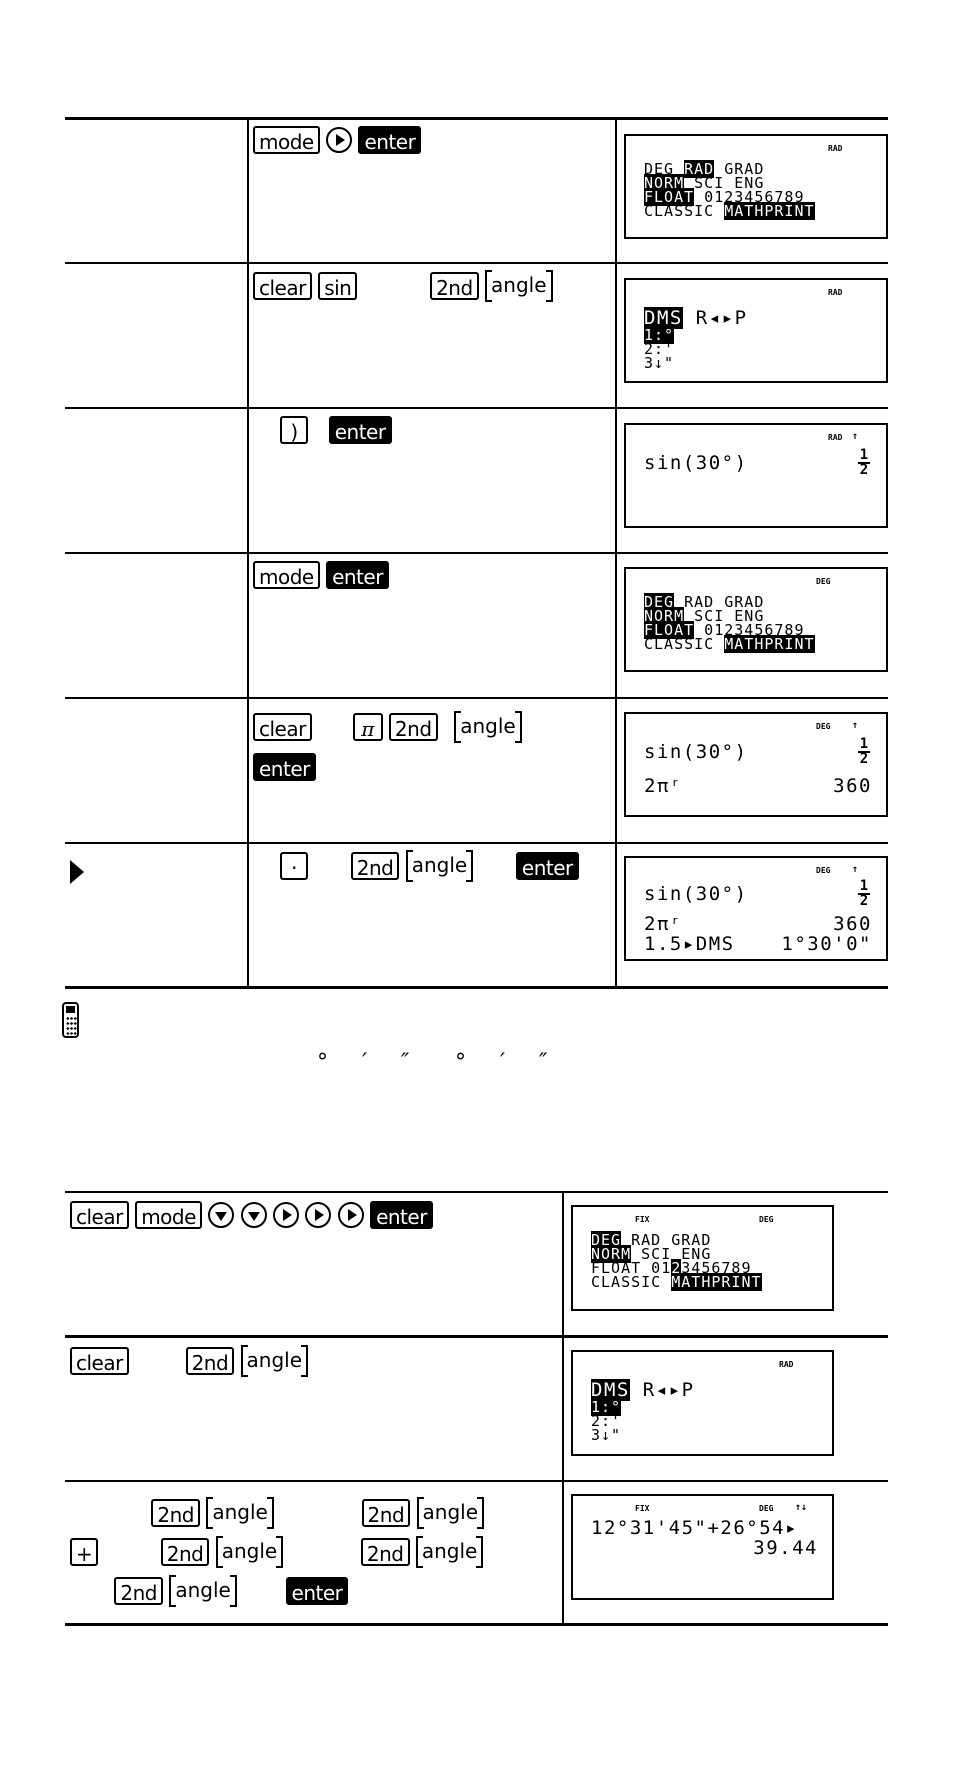 This screenshot has width=954, height=1789. I want to click on keystroke-sequence: clear sin 2nd angle, so click(403, 286).